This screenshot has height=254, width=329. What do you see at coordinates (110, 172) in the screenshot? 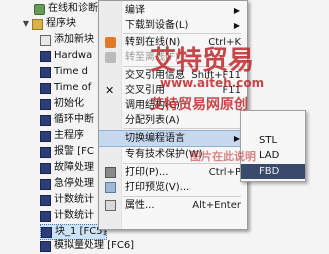
I see `print-icon` at bounding box center [110, 172].